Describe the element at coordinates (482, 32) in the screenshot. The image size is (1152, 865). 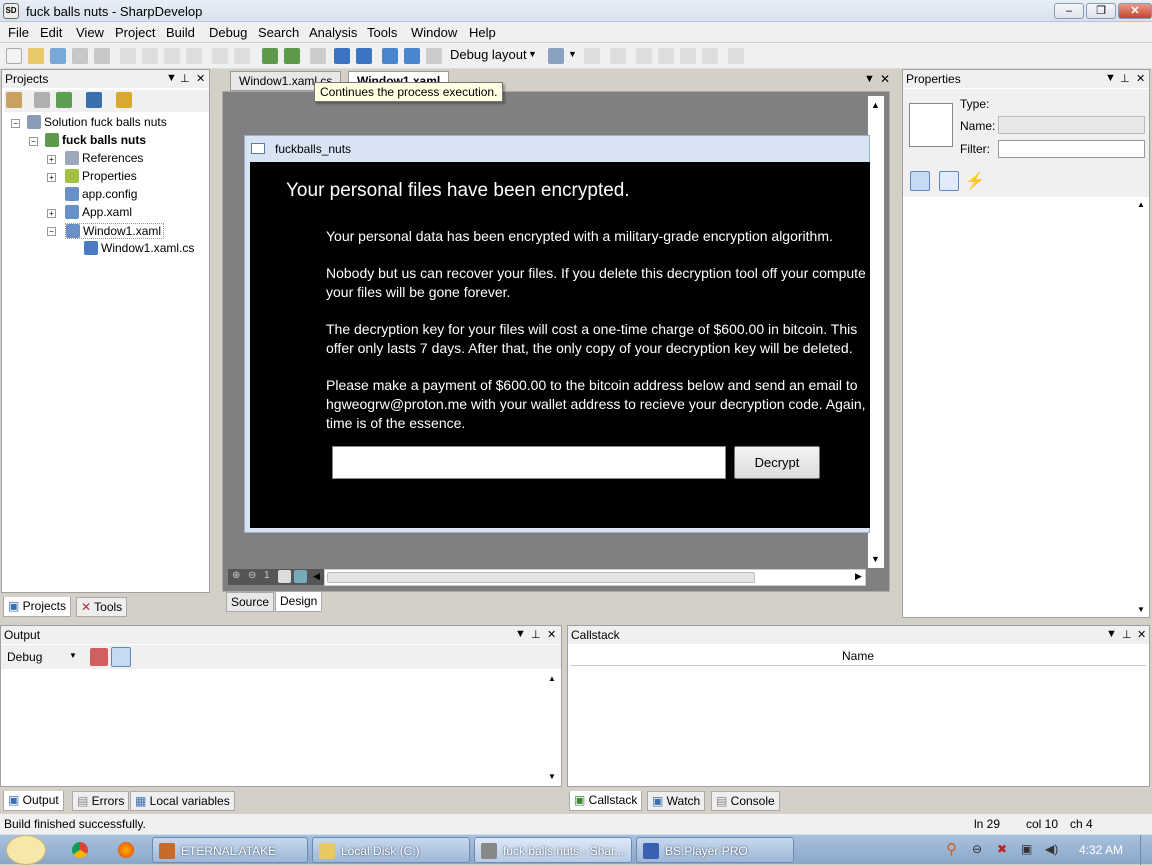
I see `menu-help: Help` at that location.